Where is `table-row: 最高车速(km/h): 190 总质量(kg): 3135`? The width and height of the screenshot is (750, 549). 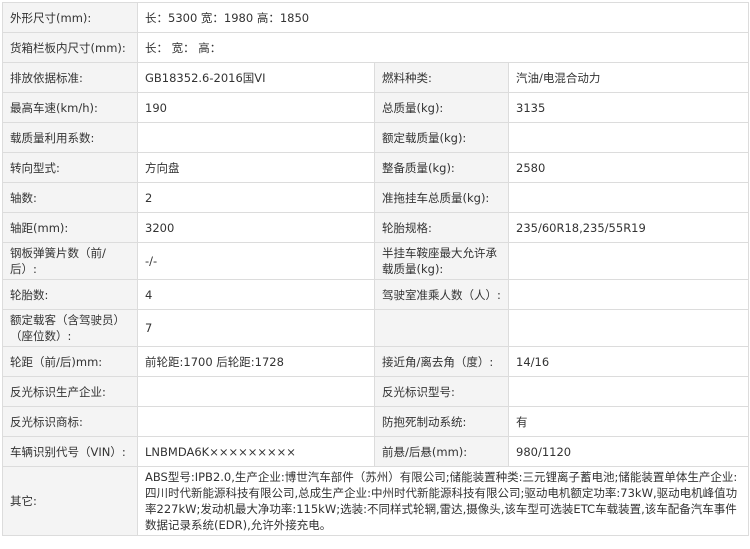 table-row: 最高车速(km/h): 190 总质量(kg): 3135 is located at coordinates (376, 107).